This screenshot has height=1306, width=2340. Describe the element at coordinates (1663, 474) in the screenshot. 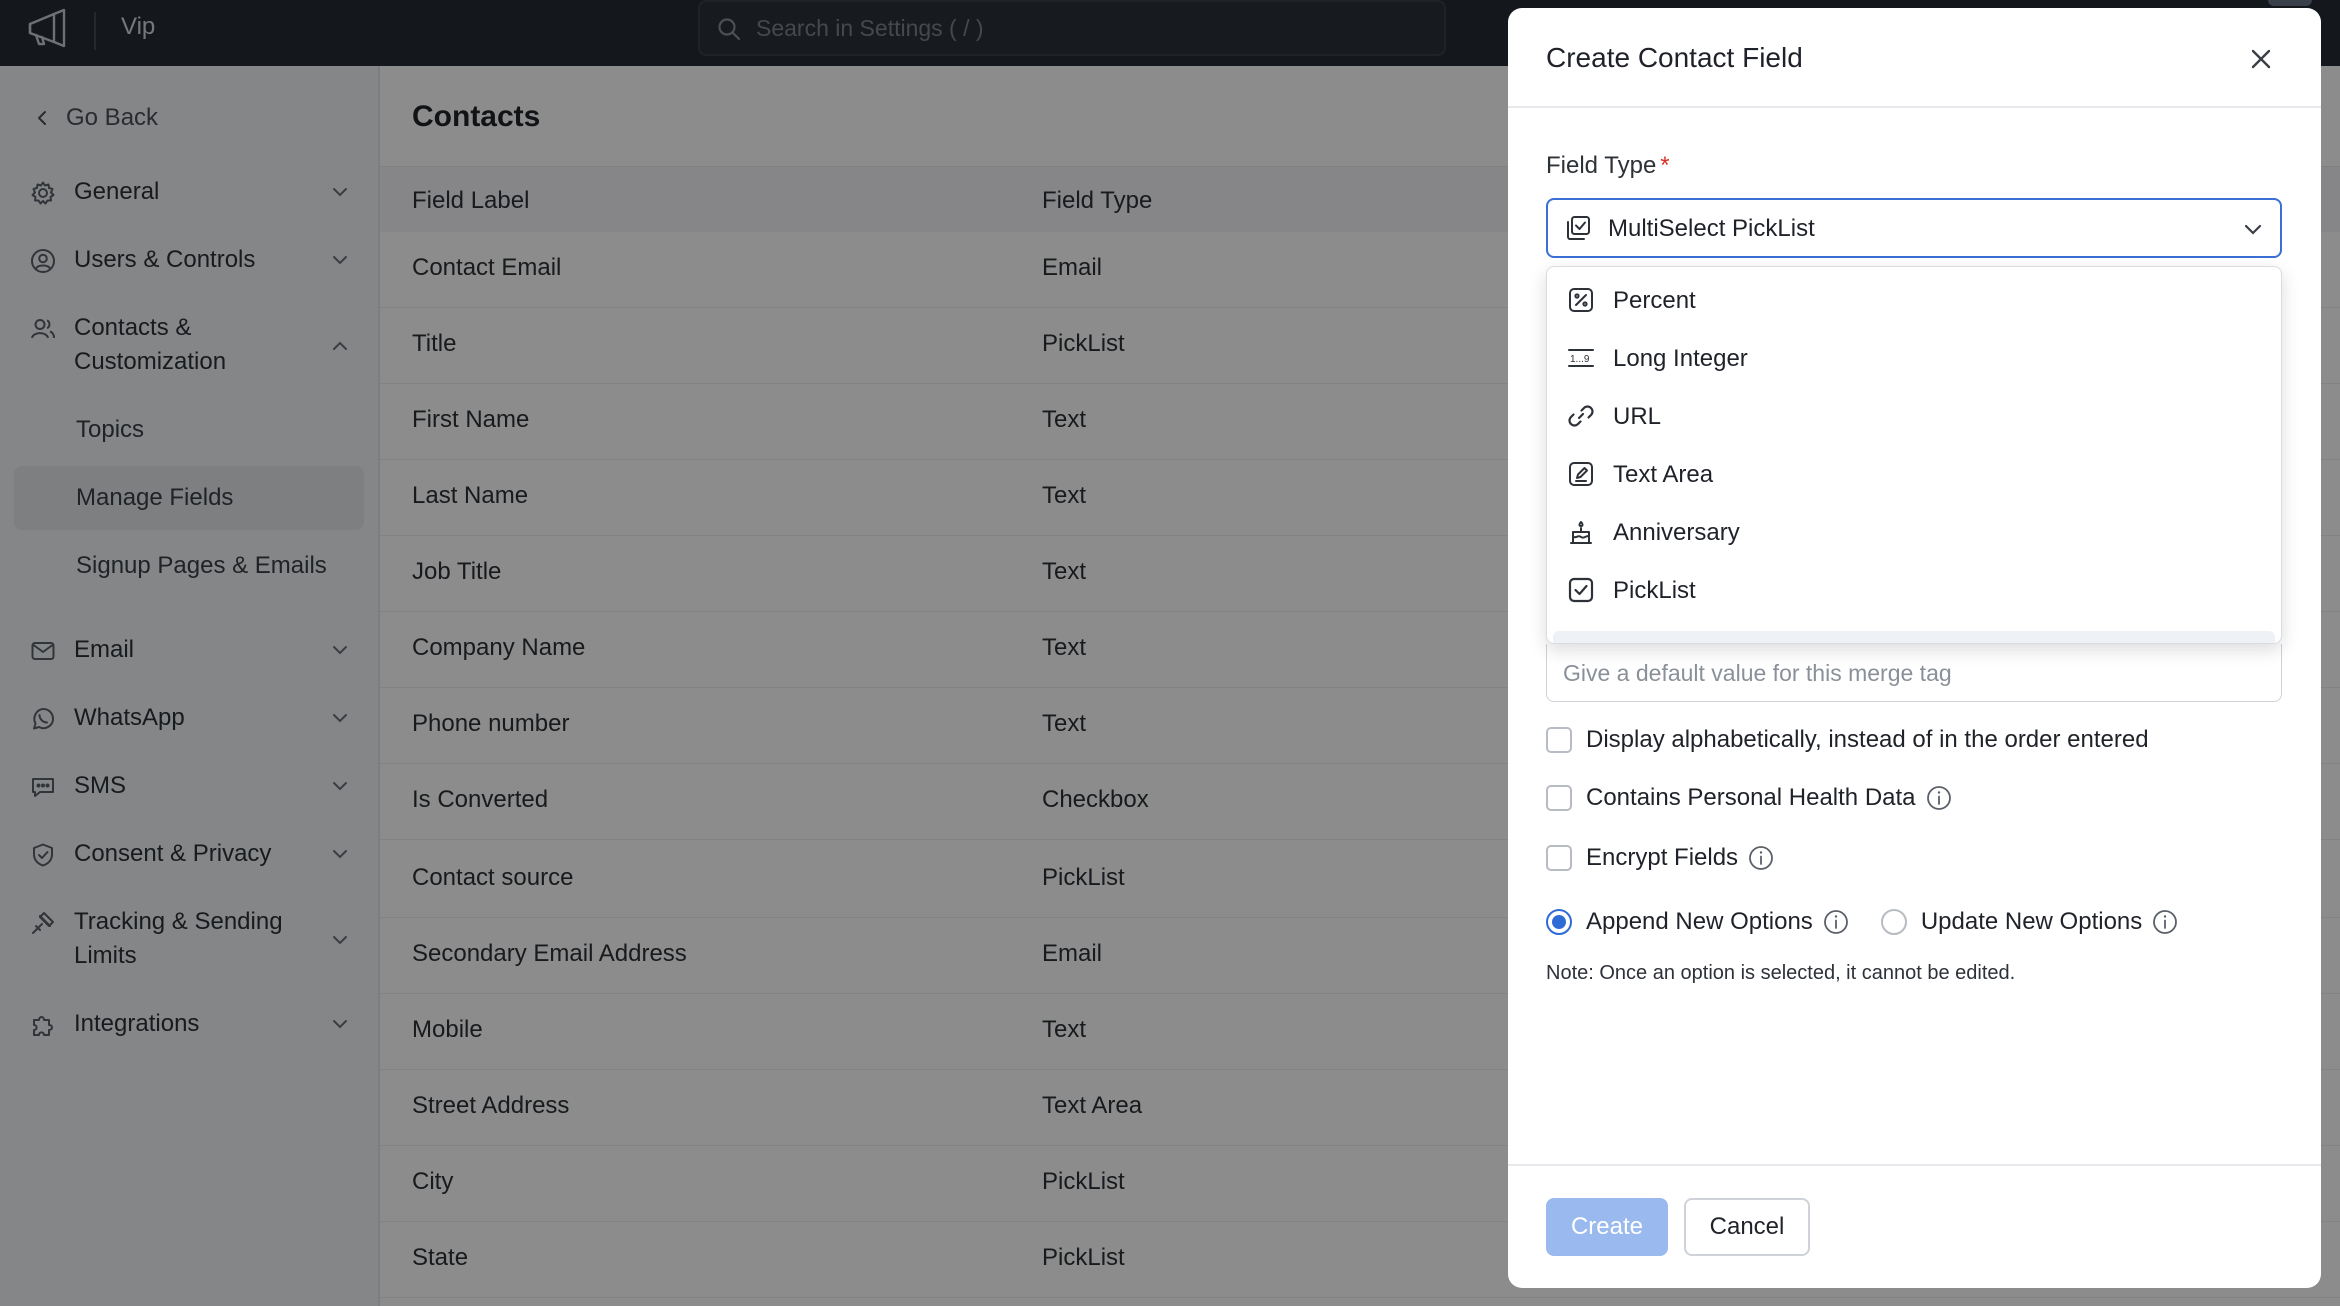

I see `dropdown-option-label: Text Area` at that location.